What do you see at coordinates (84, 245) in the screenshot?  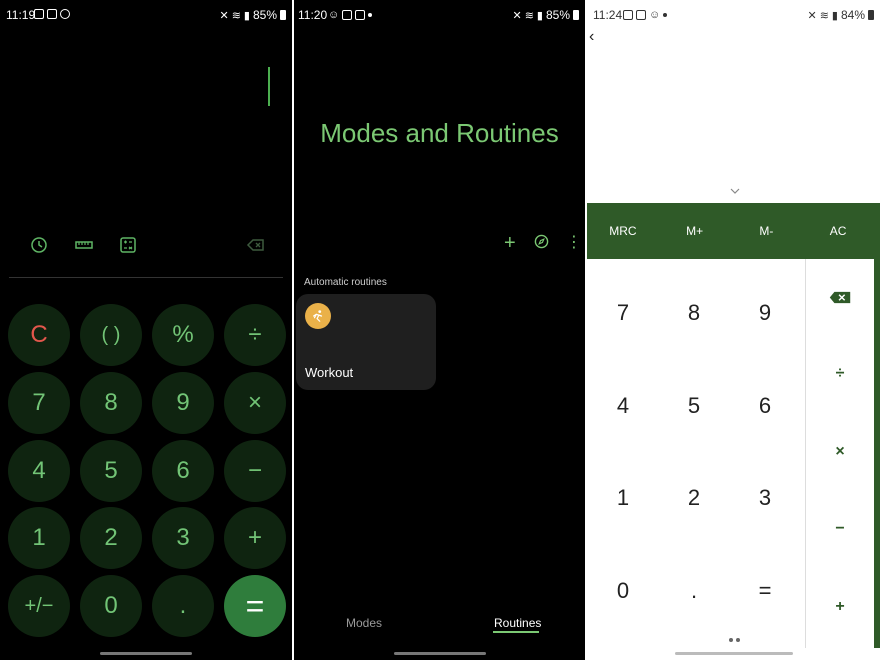 I see `ruler-icon` at bounding box center [84, 245].